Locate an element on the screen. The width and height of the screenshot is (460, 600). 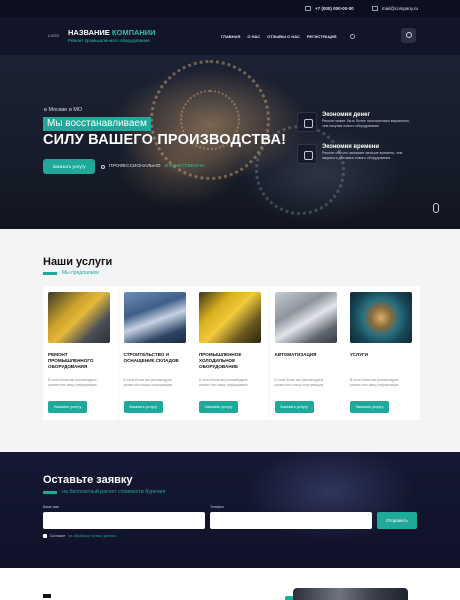
brand-name-part2: КОМПАНИИ is located at coordinates (133, 32).